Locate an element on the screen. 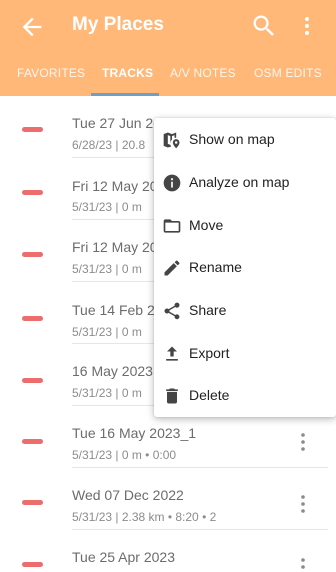 The height and width of the screenshot is (572, 336). export-icon is located at coordinates (172, 353).